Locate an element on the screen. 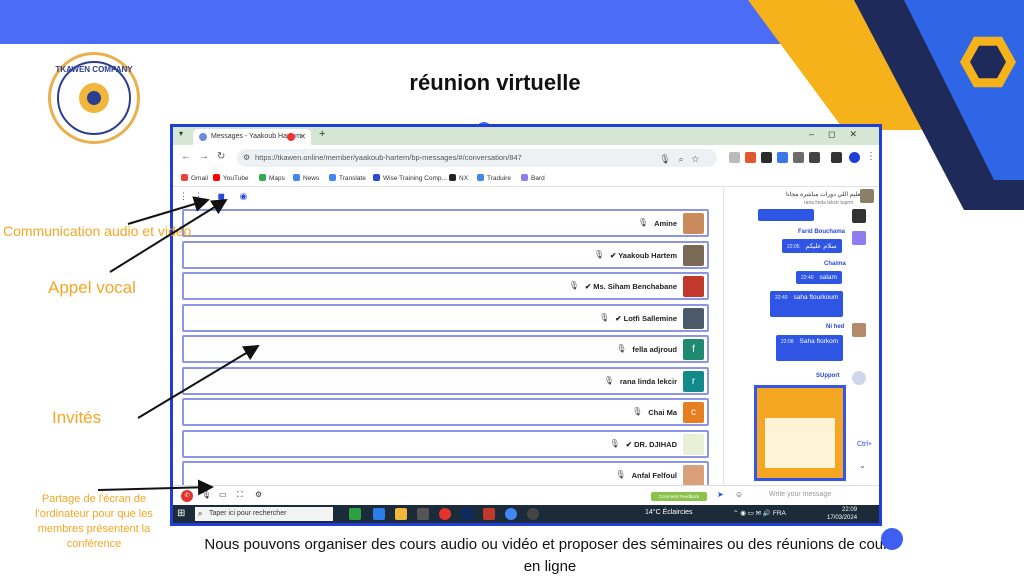 This screenshot has width=1024, height=576. end-call-icon: ✆ is located at coordinates (187, 496).